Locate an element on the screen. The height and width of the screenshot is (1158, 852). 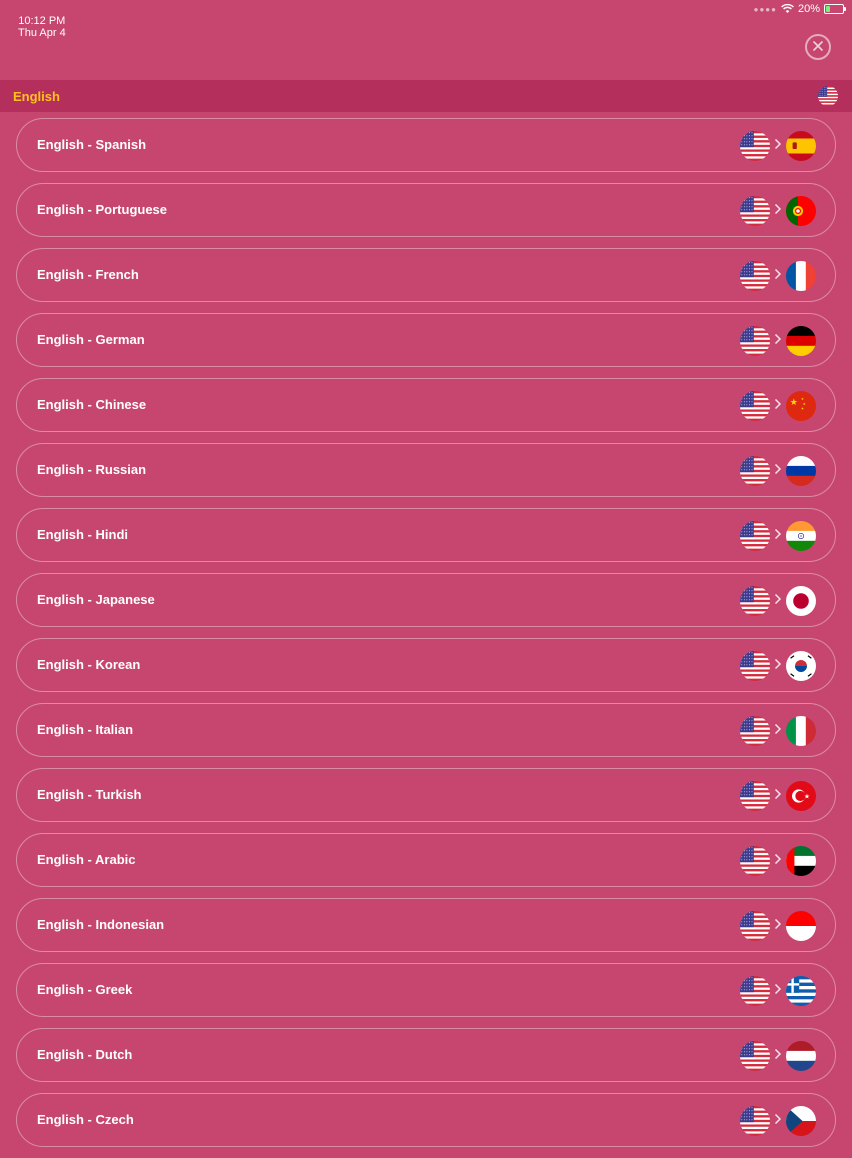
close-icon is located at coordinates (818, 47).